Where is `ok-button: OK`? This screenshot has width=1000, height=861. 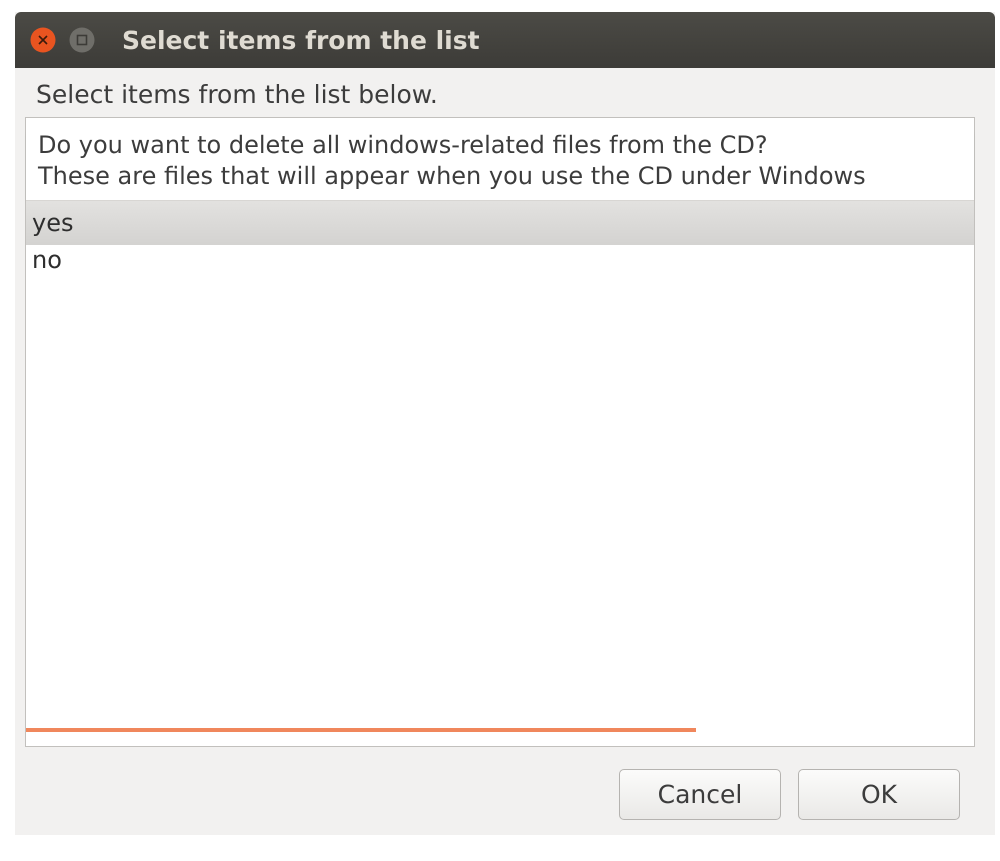 ok-button: OK is located at coordinates (879, 794).